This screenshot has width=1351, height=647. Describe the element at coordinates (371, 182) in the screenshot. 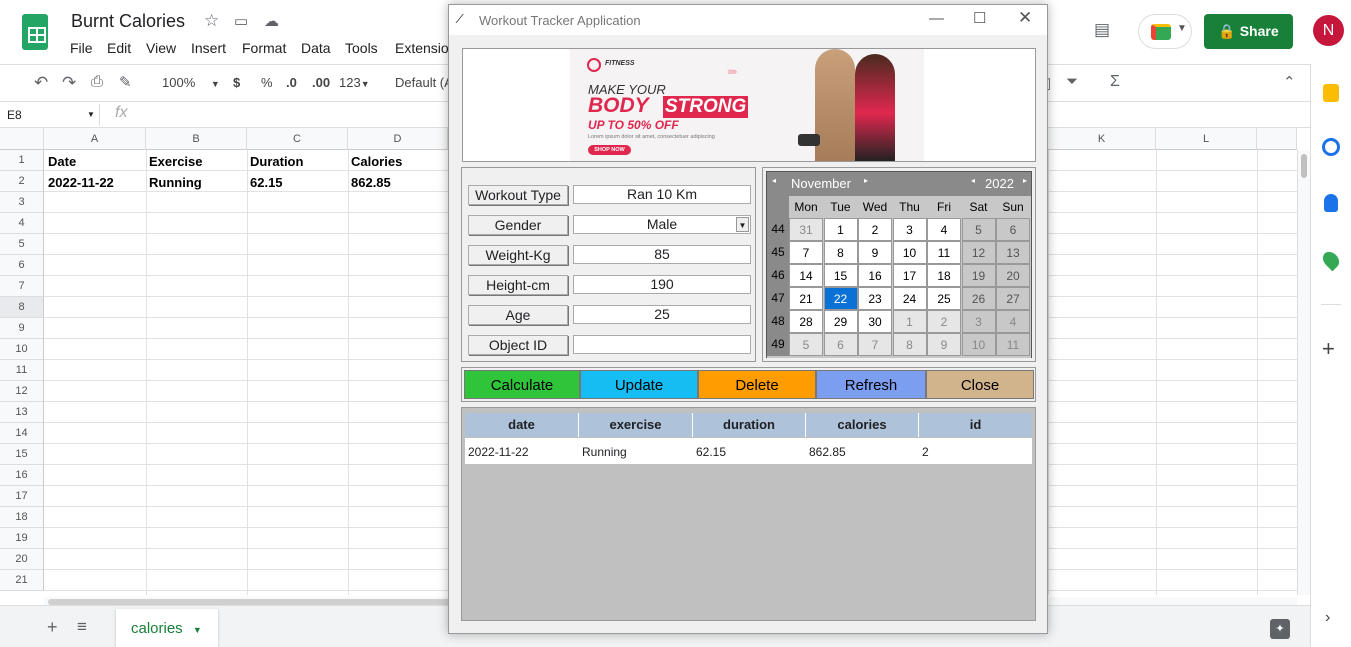

I see `cell-d2: 862.85` at that location.